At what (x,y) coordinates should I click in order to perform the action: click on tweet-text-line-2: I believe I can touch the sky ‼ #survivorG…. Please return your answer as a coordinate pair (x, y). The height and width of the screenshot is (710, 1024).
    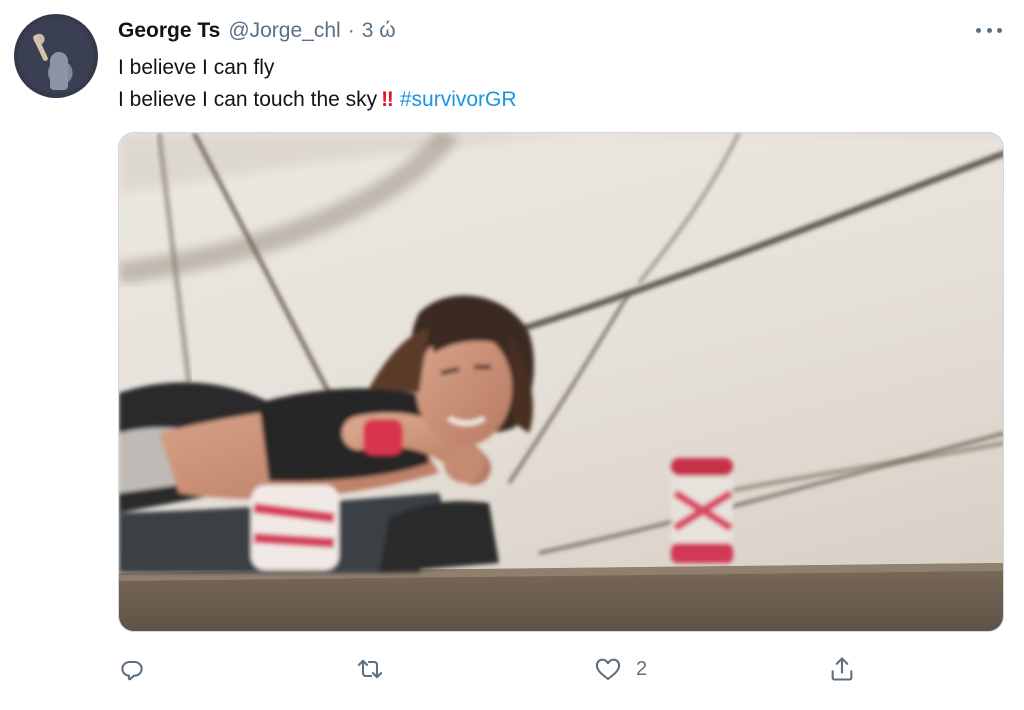
    Looking at the image, I should click on (317, 100).